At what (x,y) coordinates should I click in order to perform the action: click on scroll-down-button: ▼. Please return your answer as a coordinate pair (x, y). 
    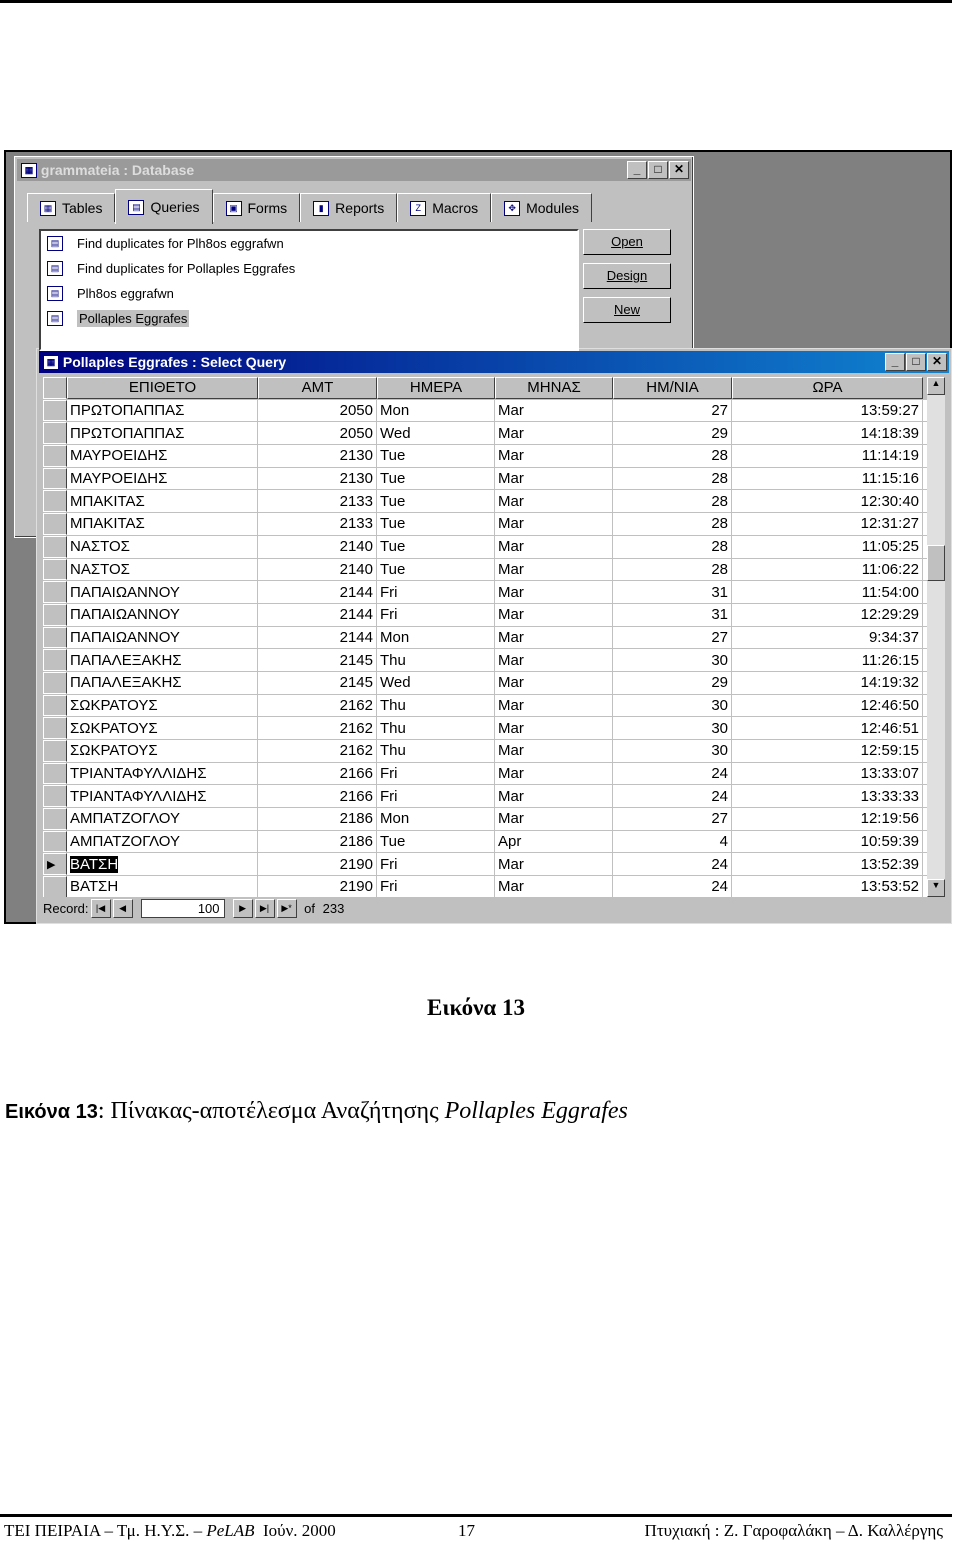
    Looking at the image, I should click on (936, 888).